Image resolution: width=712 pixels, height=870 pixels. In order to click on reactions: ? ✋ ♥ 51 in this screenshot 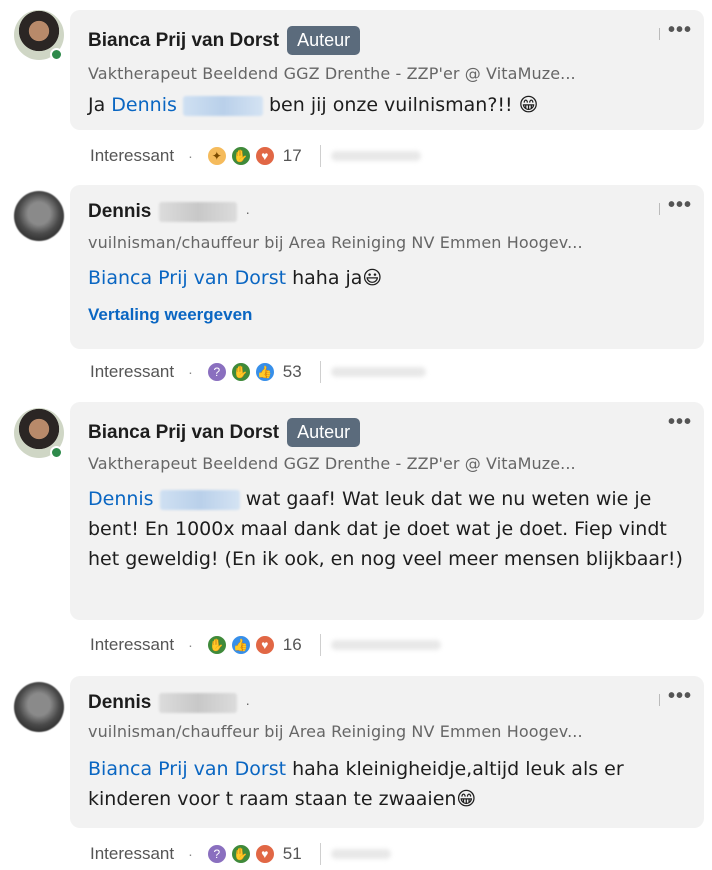, I will do `click(254, 854)`.